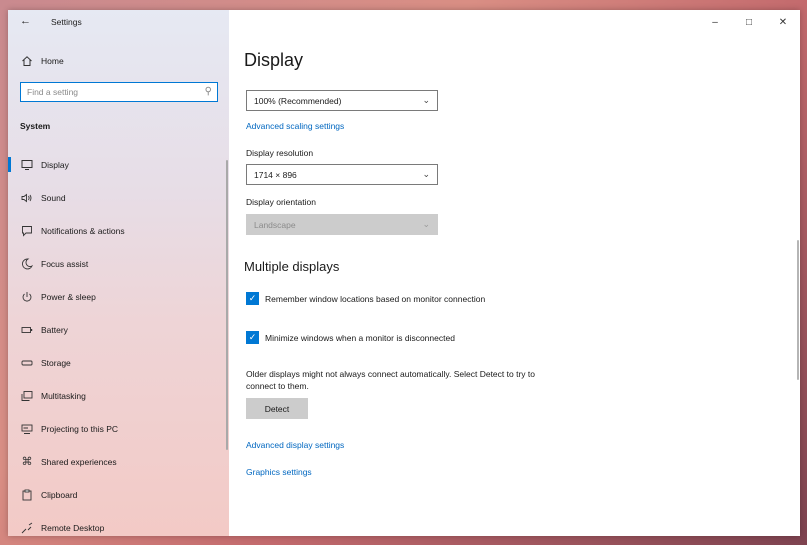 The width and height of the screenshot is (807, 545). Describe the element at coordinates (275, 174) in the screenshot. I see `resolution-dropdown-value: 1714 × 896` at that location.